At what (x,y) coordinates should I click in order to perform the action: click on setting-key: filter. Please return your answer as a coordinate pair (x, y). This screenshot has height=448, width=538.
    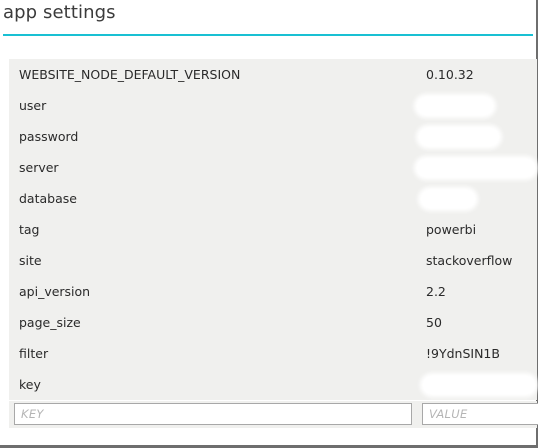
    Looking at the image, I should click on (34, 353).